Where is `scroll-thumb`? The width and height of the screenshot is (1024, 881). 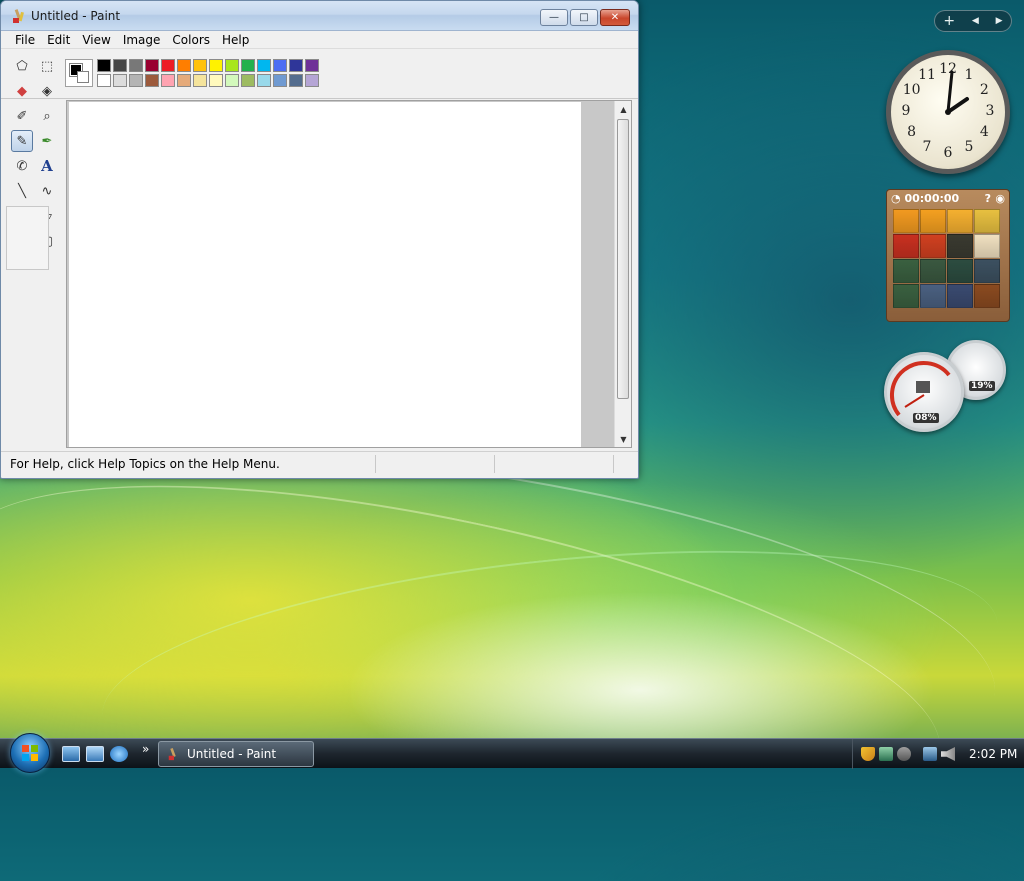
scroll-thumb is located at coordinates (623, 259).